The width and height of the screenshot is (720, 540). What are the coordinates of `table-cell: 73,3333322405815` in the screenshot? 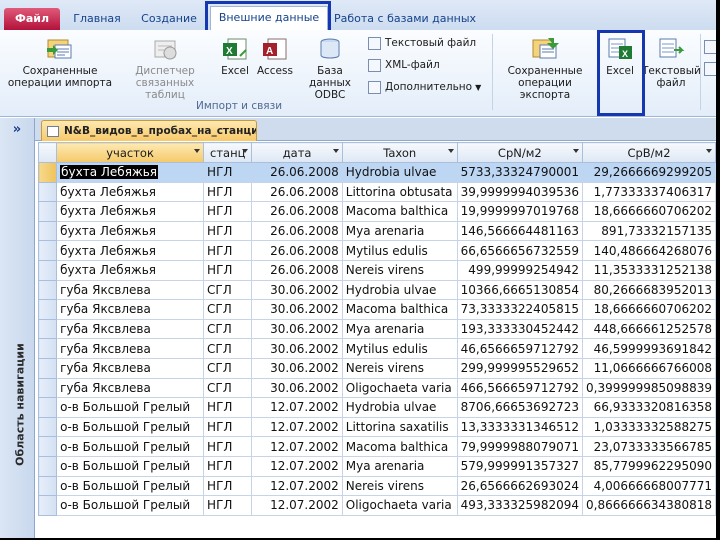 It's located at (520, 309).